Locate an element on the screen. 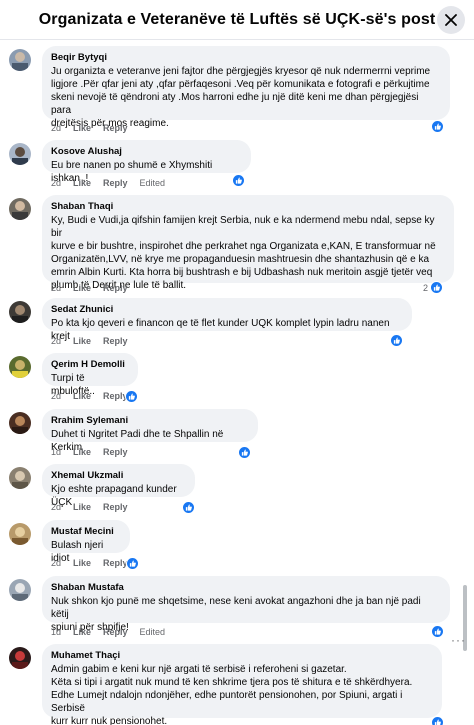 This screenshot has width=474, height=725. comment-bubble: Qerim H Demolli Turpi të mbuloftë.. is located at coordinates (90, 375).